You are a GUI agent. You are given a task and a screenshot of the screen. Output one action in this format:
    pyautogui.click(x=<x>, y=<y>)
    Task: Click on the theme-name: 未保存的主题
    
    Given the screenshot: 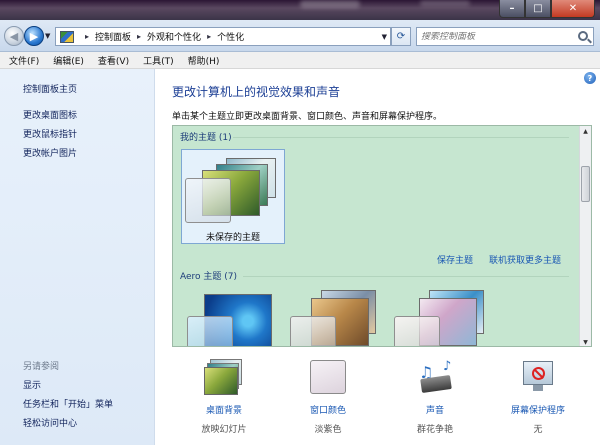 What is the action you would take?
    pyautogui.click(x=233, y=238)
    